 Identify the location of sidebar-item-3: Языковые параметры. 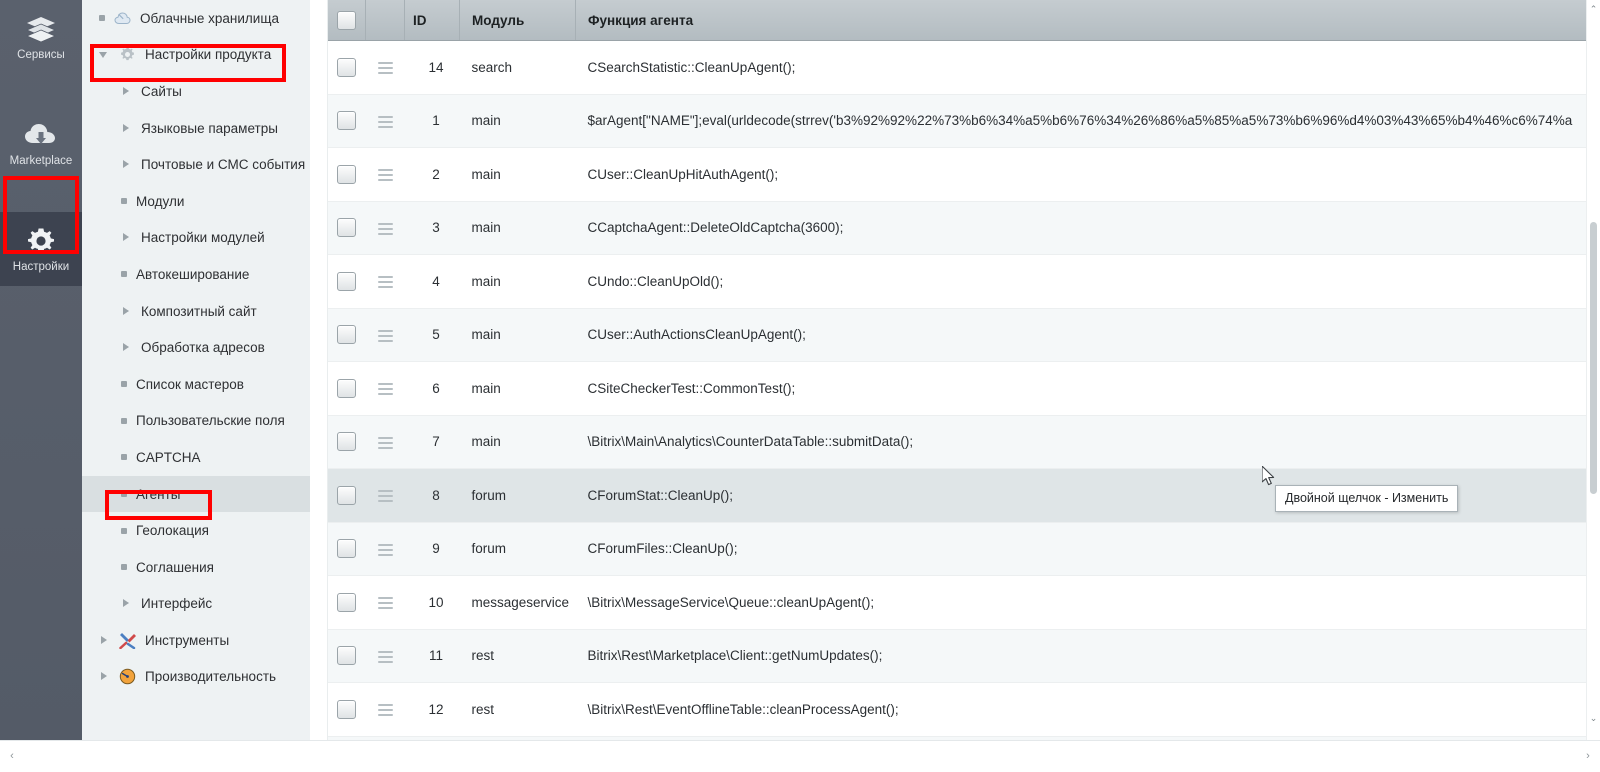
(196, 128).